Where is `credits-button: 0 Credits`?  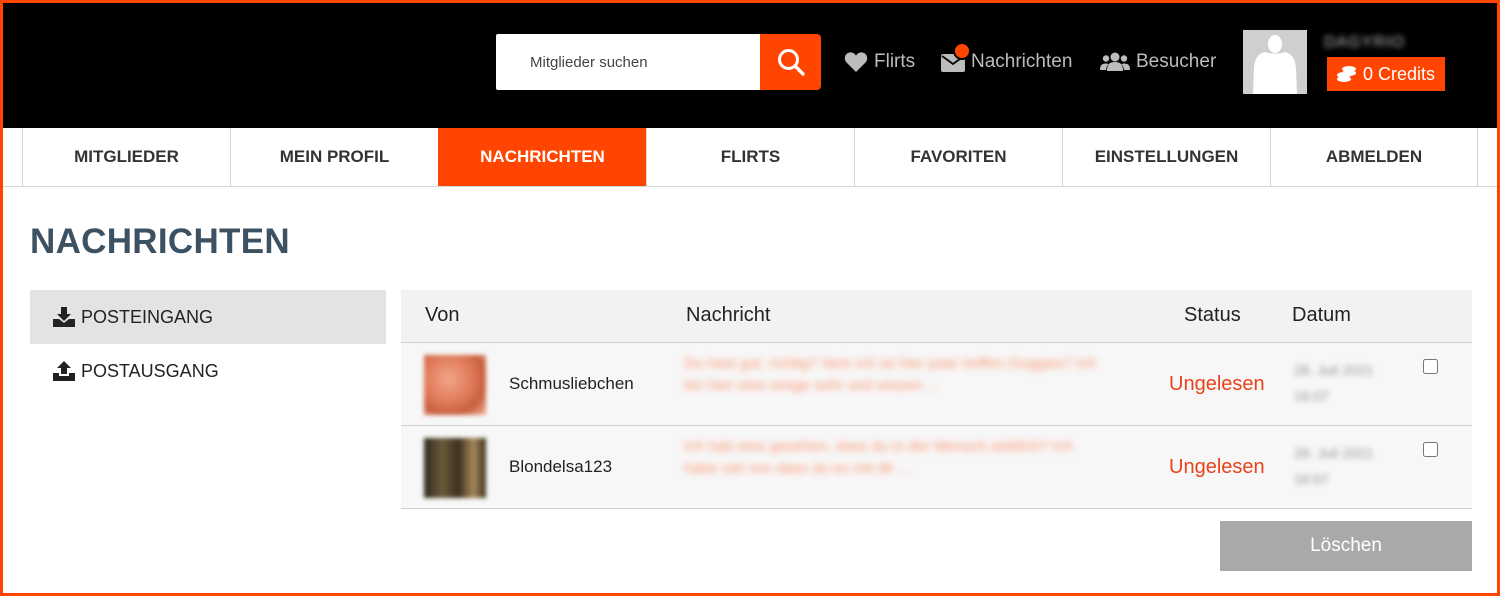
credits-button: 0 Credits is located at coordinates (1386, 74).